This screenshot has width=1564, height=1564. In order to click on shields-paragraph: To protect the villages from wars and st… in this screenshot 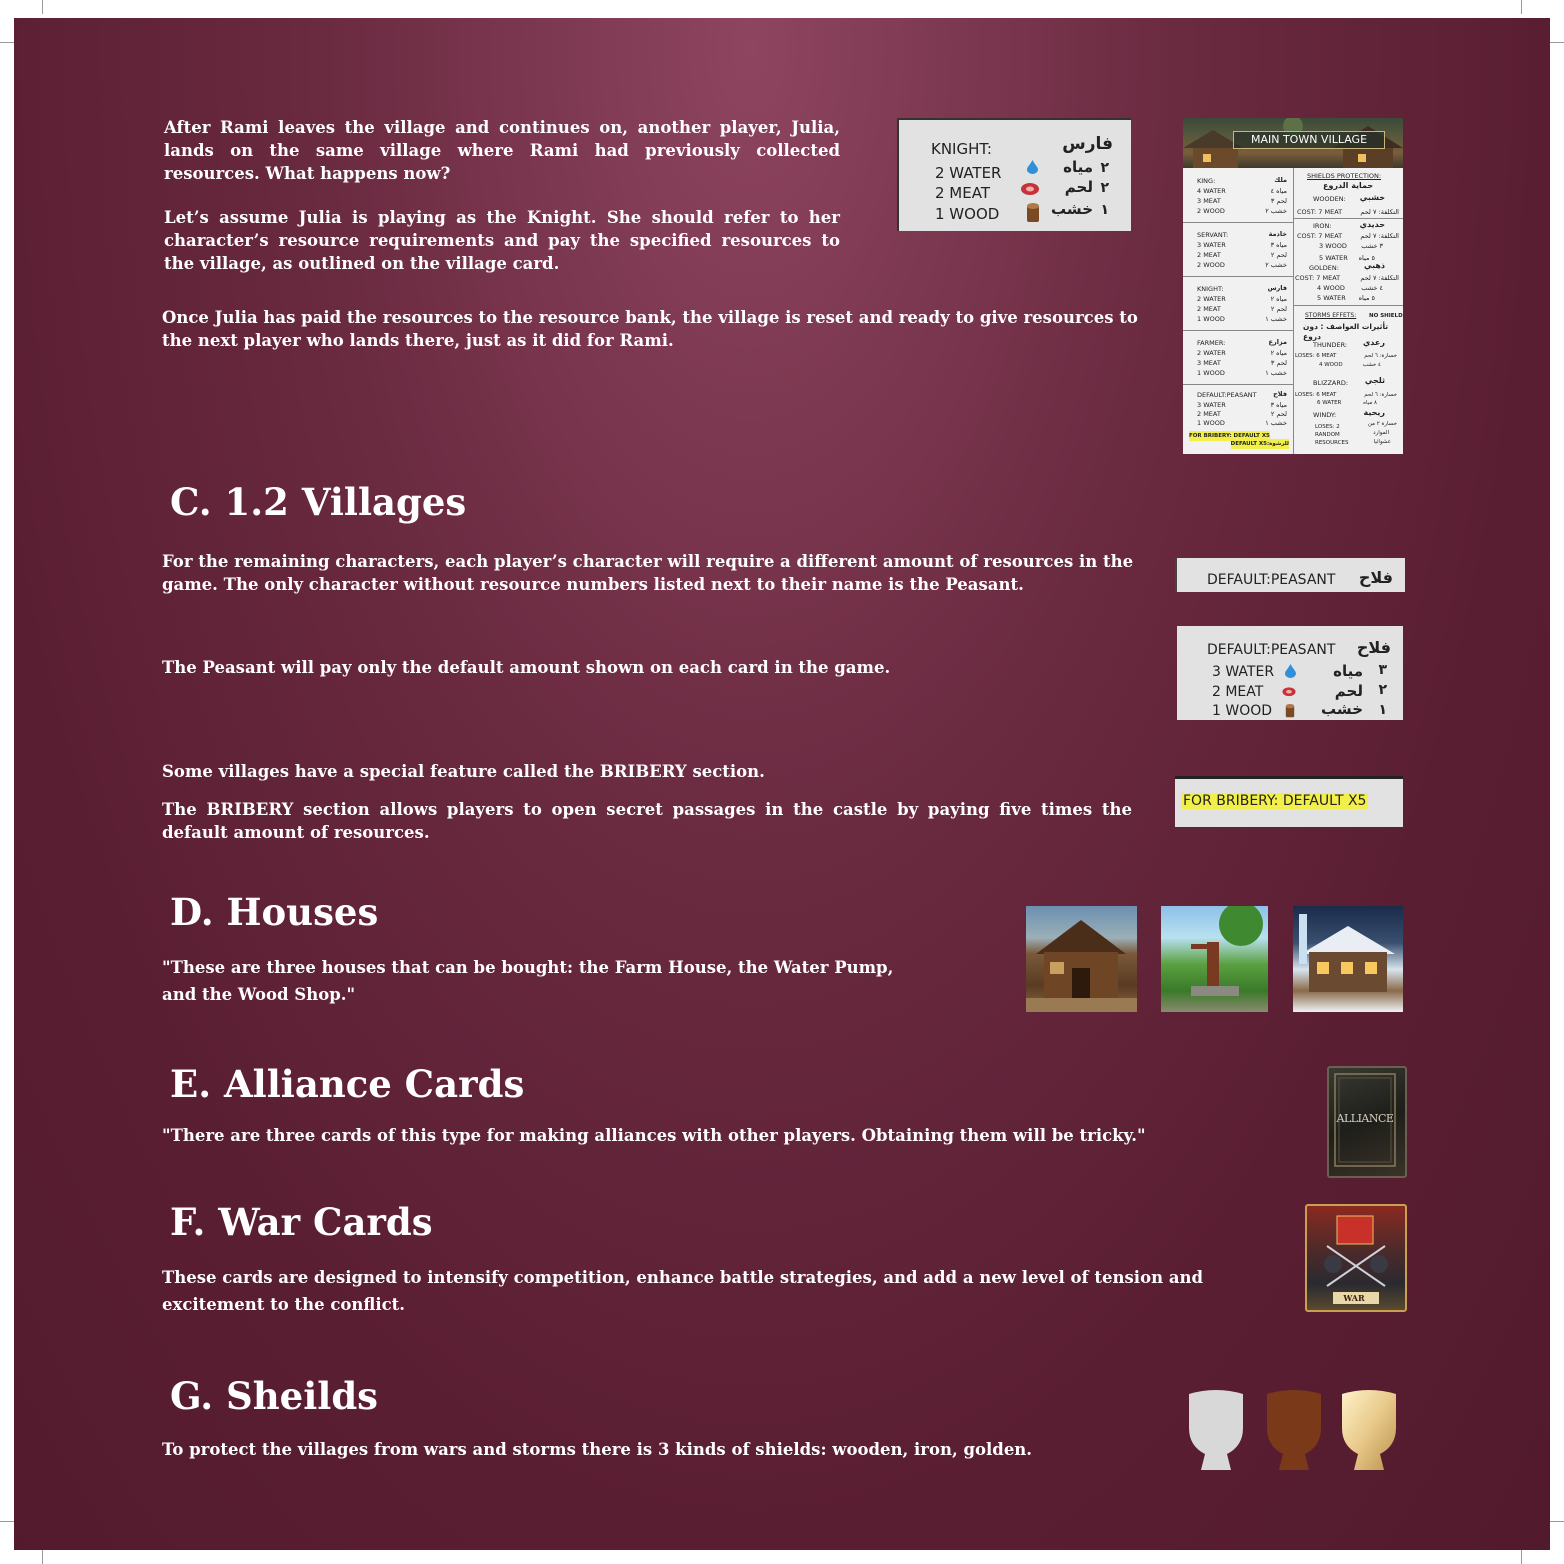, I will do `click(597, 1449)`.